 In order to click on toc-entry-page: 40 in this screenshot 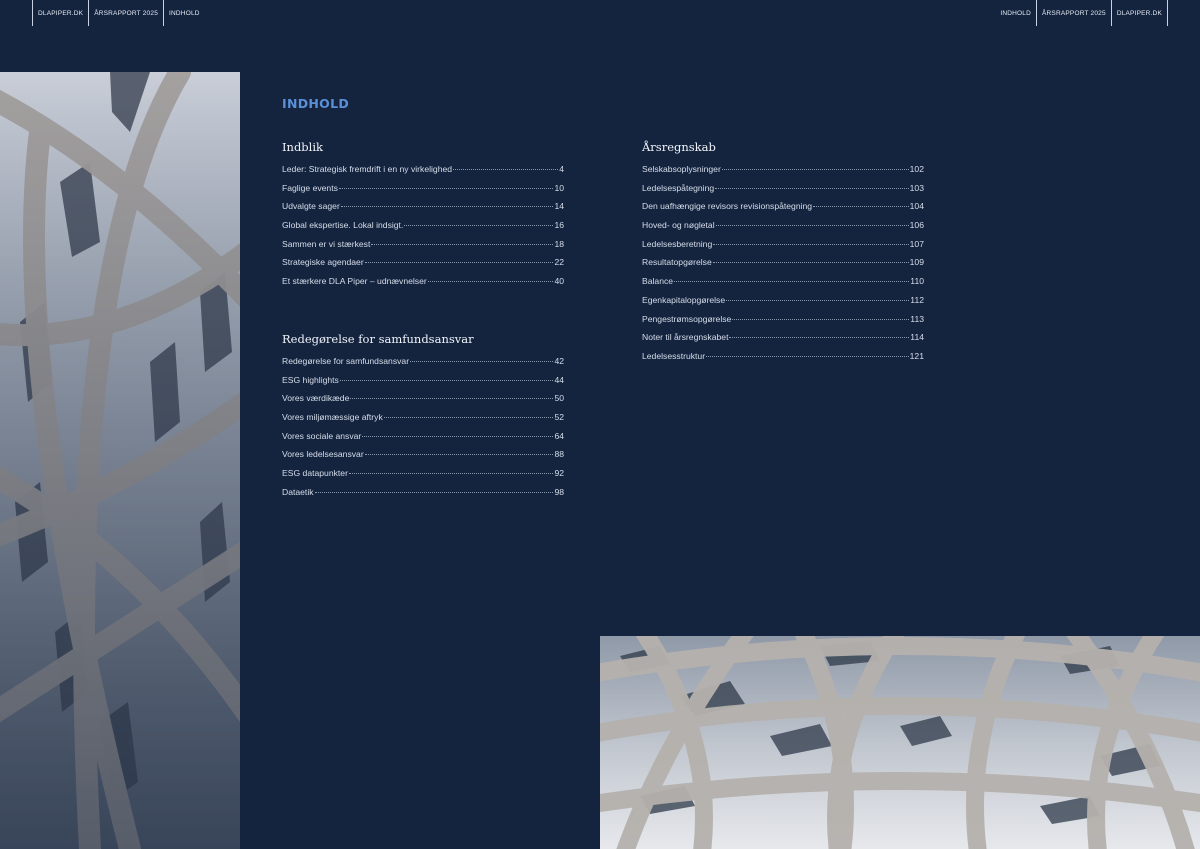, I will do `click(559, 281)`.